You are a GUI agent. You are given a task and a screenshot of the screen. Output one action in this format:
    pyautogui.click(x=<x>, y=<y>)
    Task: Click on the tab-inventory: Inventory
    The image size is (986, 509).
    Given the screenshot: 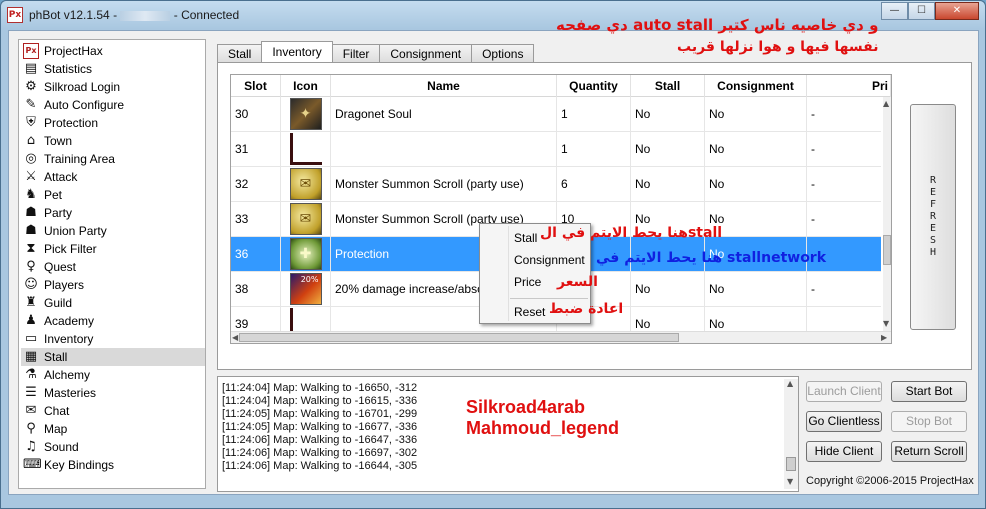 What is the action you would take?
    pyautogui.click(x=297, y=52)
    